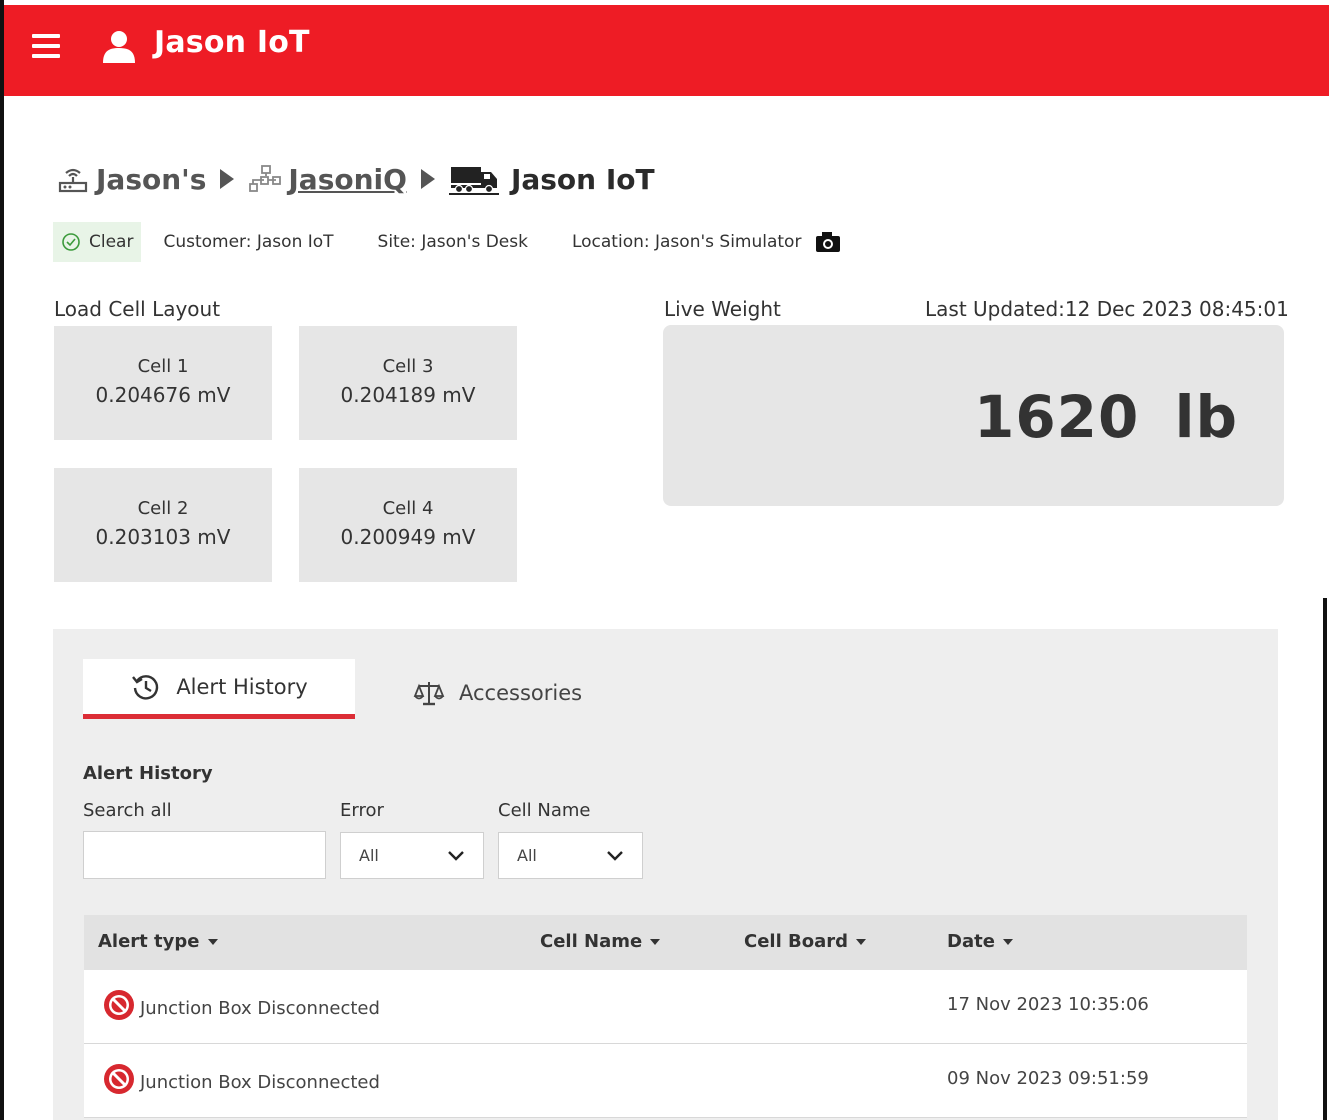  What do you see at coordinates (582, 179) in the screenshot?
I see `page-title: Jason IoT` at bounding box center [582, 179].